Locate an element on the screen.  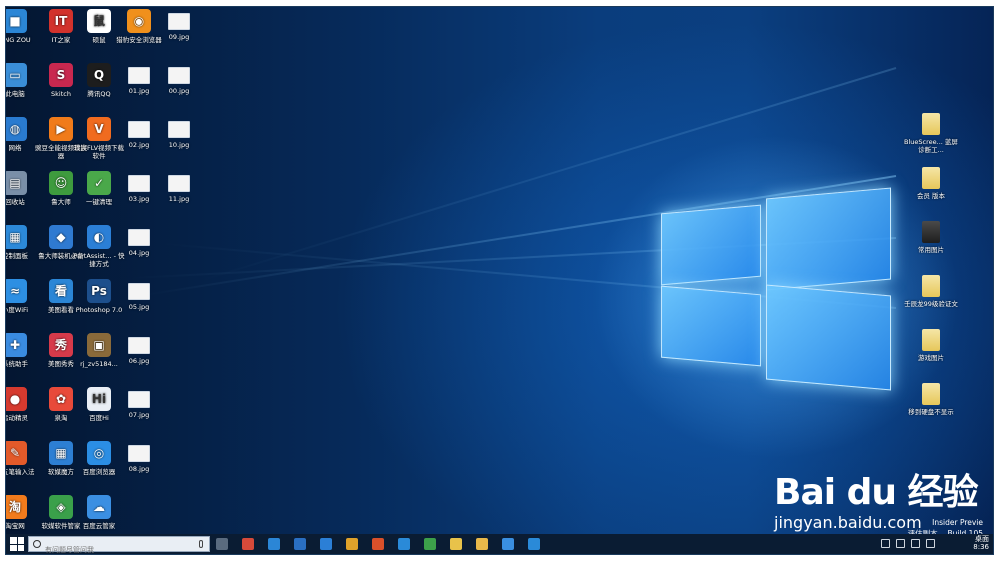
desktop-icon-label: 10.jpg is located at coordinates (179, 145).